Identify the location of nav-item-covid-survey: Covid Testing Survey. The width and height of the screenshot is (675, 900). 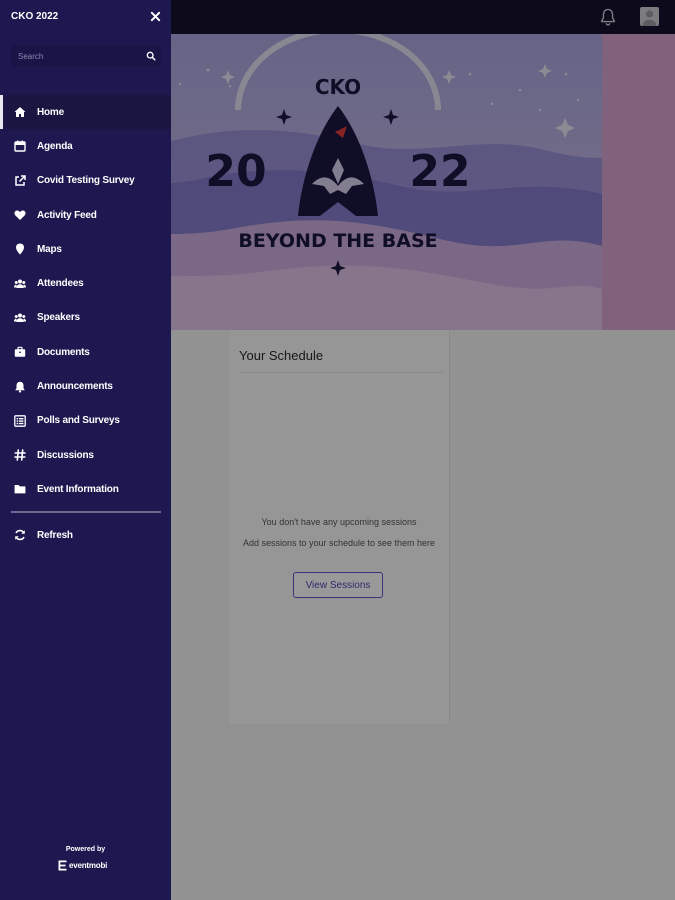
(85, 181).